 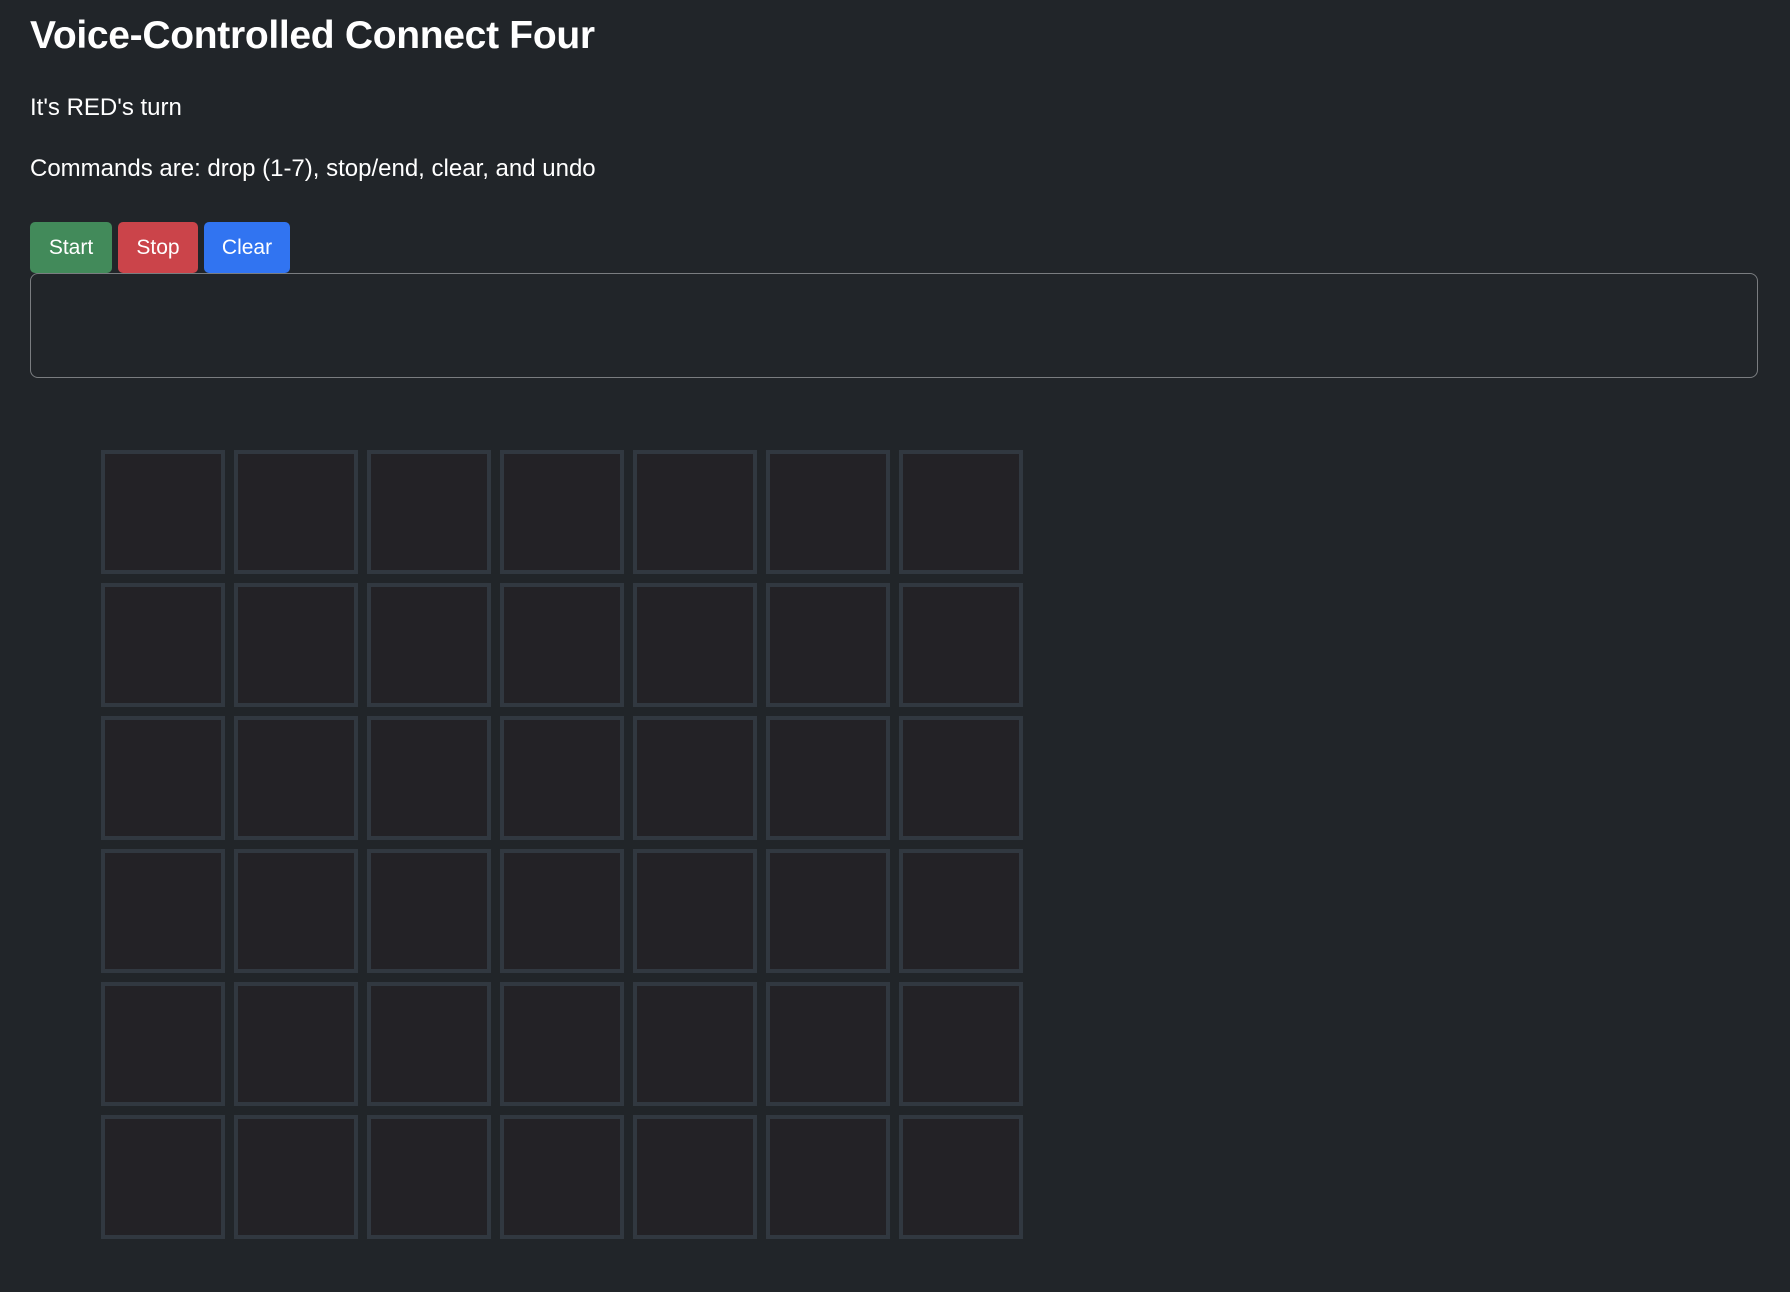 What do you see at coordinates (71, 247) in the screenshot?
I see `start-button: Start` at bounding box center [71, 247].